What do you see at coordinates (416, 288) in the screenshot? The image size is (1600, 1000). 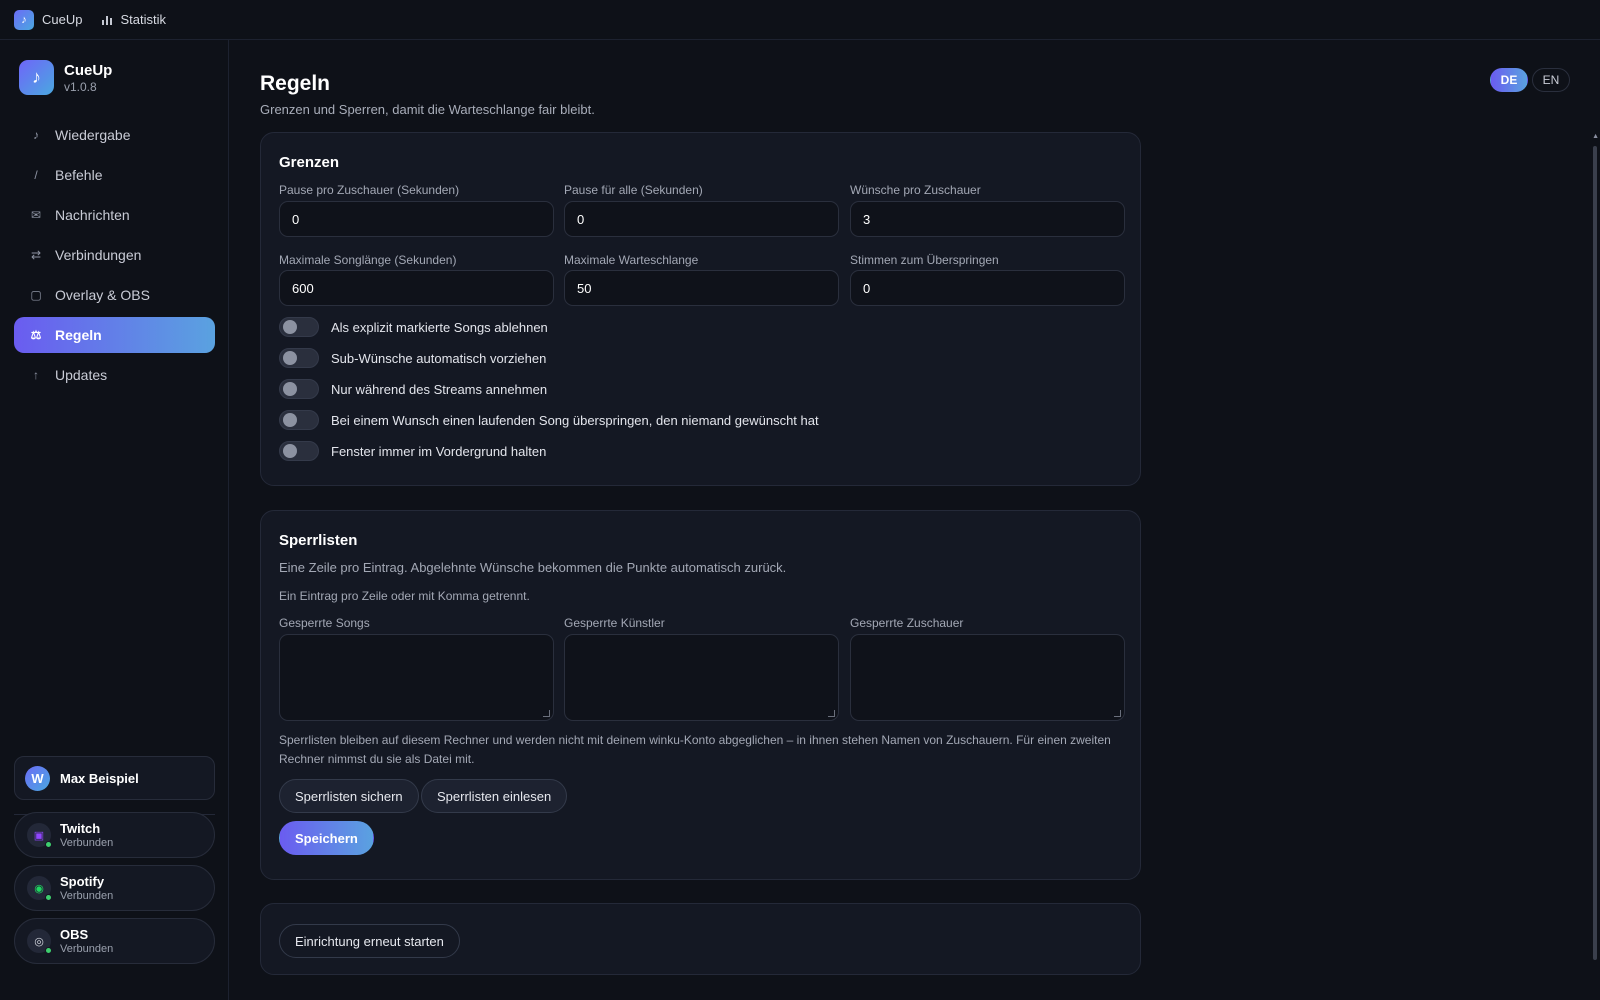 I see `max-song-length-input: 600` at bounding box center [416, 288].